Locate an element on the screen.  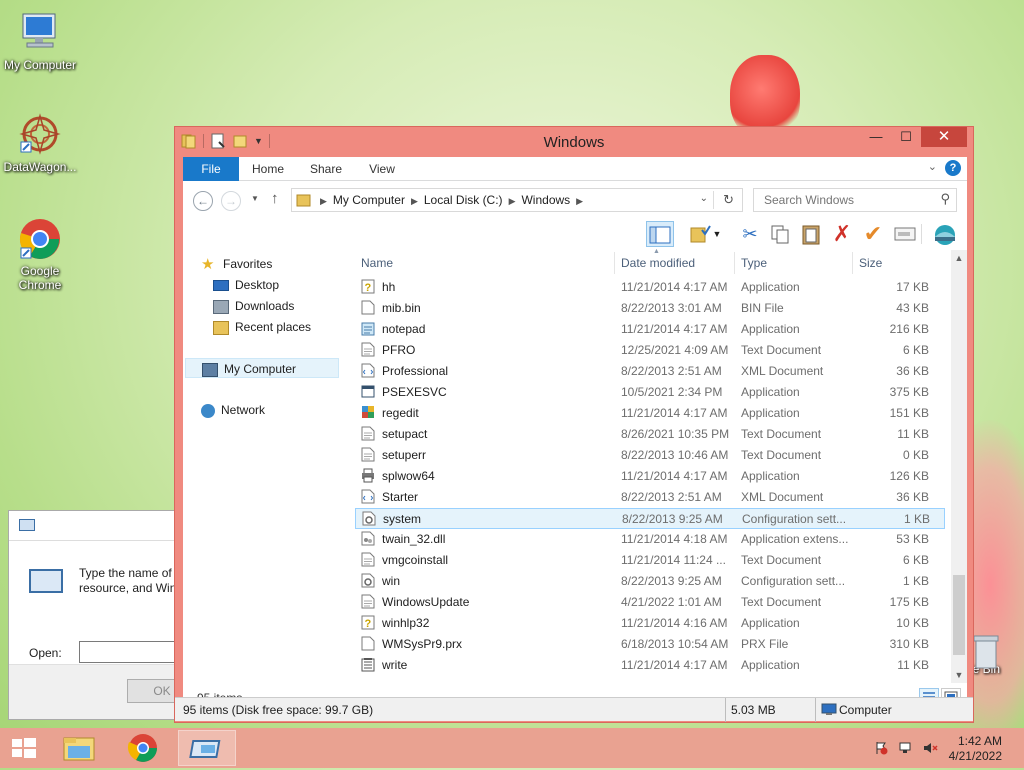
delete-icon: ✗ is located at coordinates (842, 234).